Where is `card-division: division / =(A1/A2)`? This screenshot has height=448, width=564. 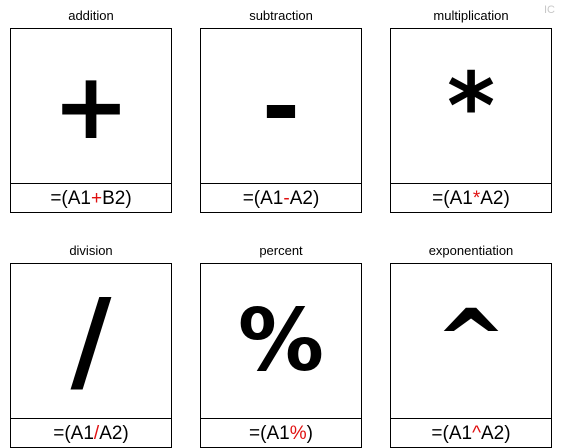
card-division: division / =(A1/A2) is located at coordinates (91, 344).